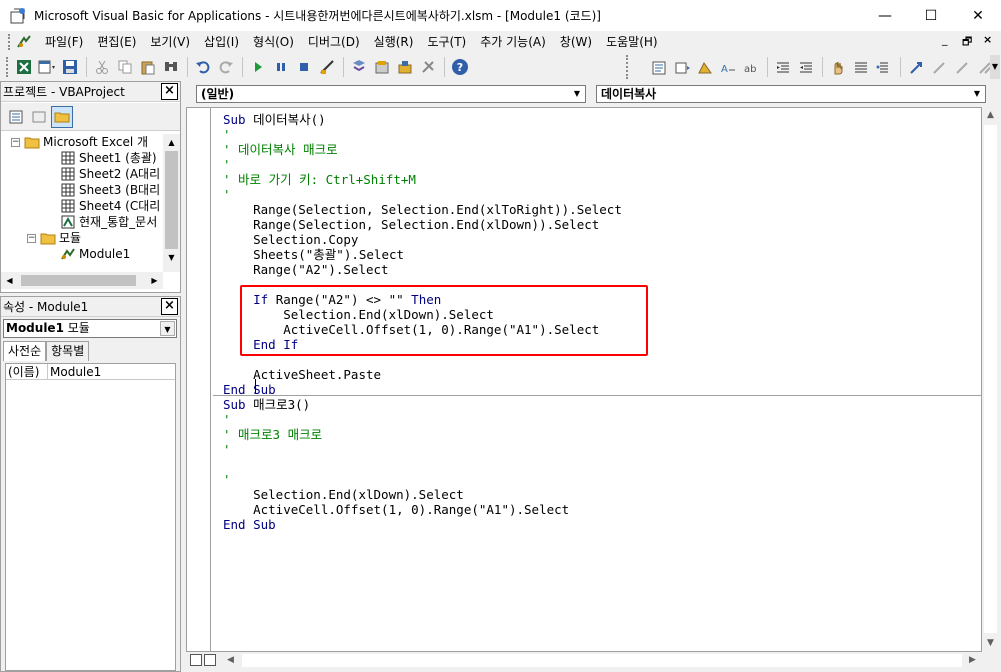  Describe the element at coordinates (332, 299) in the screenshot. I see `code-line: If Range("A2") <> "" Then` at that location.